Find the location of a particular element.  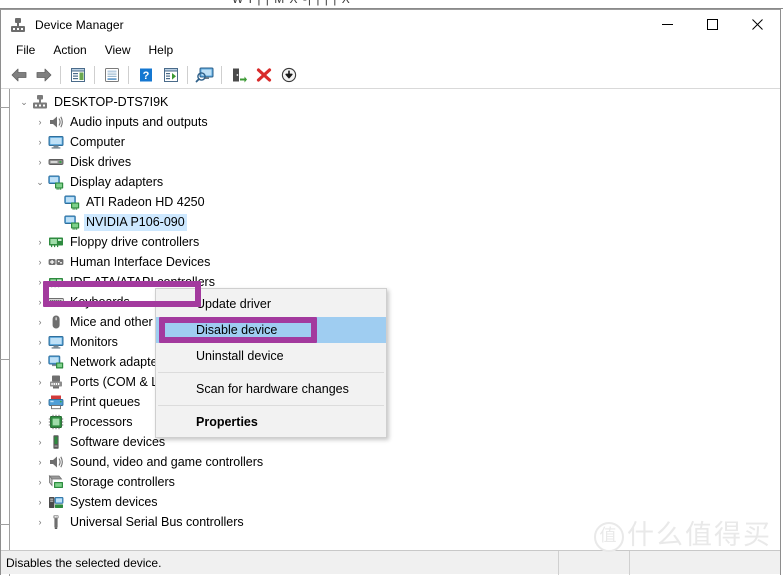

tree-node-label: DESKTOP-DTS7I9K is located at coordinates (111, 102).